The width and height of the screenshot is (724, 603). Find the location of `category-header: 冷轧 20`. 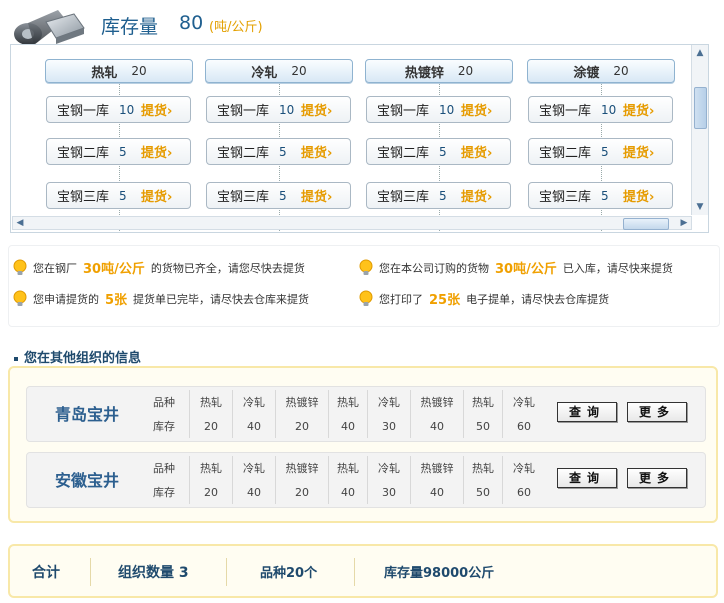

category-header: 冷轧 20 is located at coordinates (279, 71).